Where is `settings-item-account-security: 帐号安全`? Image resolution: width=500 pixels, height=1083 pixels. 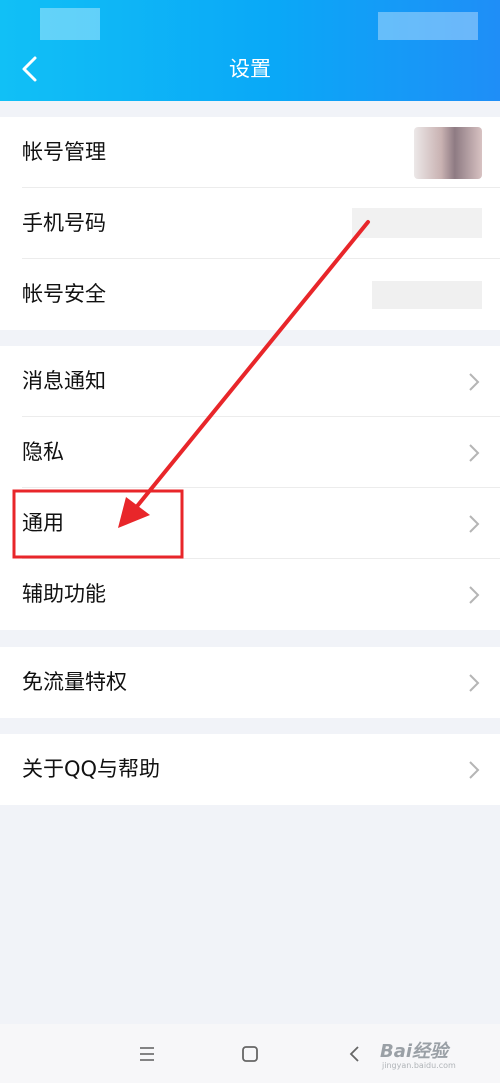
settings-item-account-security: 帐号安全 is located at coordinates (250, 294).